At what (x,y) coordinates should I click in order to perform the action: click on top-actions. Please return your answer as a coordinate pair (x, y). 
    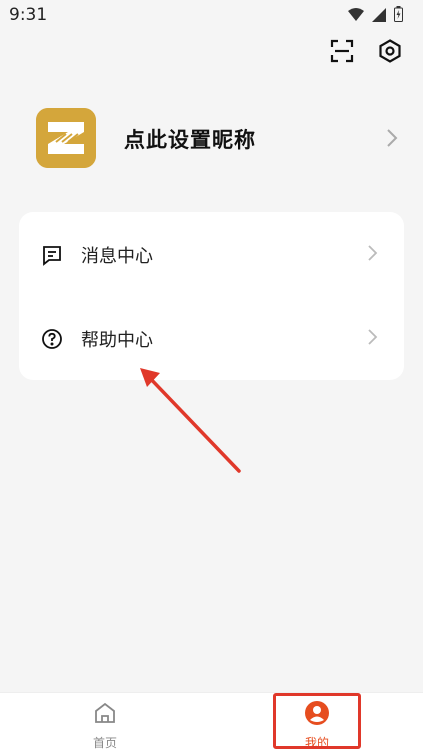
    Looking at the image, I should click on (366, 53).